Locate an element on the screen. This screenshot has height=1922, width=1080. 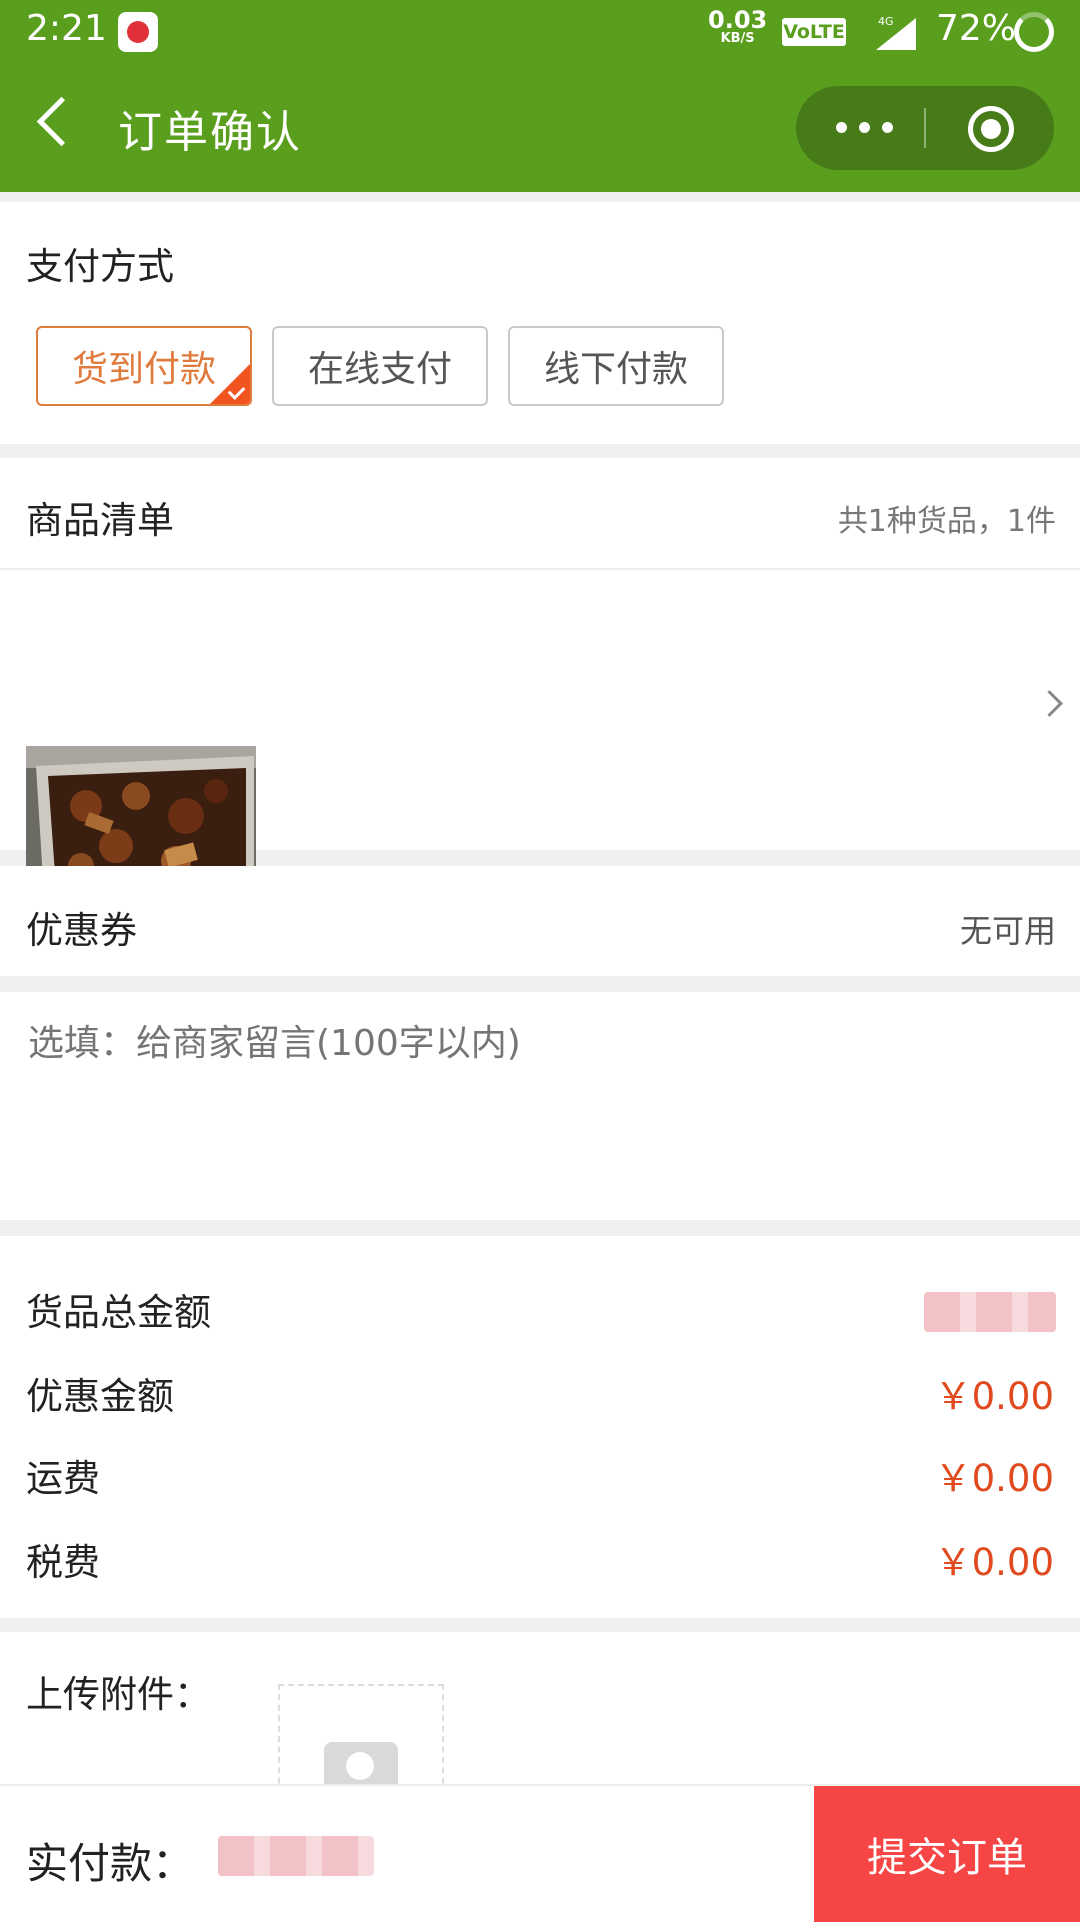
payment-heading: 支付方式 is located at coordinates (100, 266).